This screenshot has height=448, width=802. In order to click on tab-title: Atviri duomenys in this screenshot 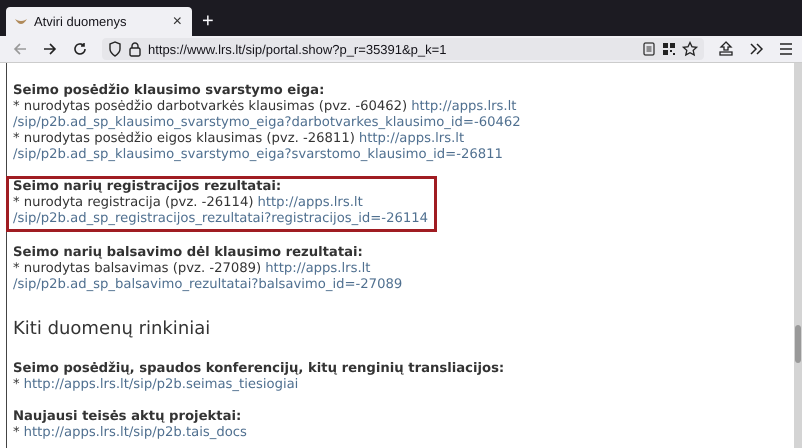, I will do `click(81, 21)`.